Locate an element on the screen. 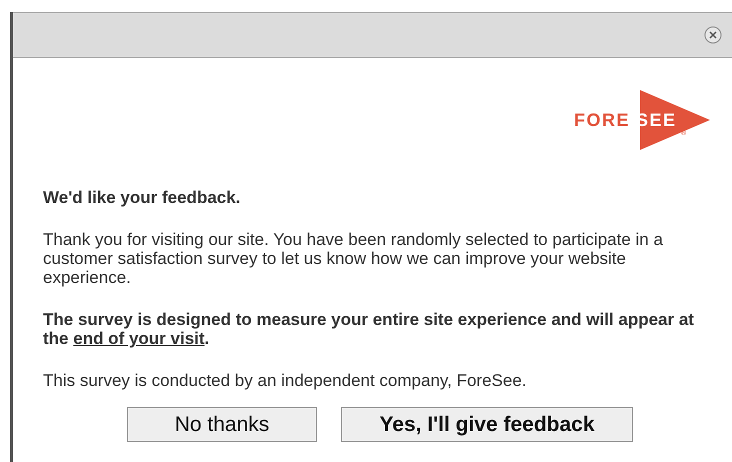 The image size is (732, 462). accept-button: Yes, I'll give feedback is located at coordinates (487, 424).